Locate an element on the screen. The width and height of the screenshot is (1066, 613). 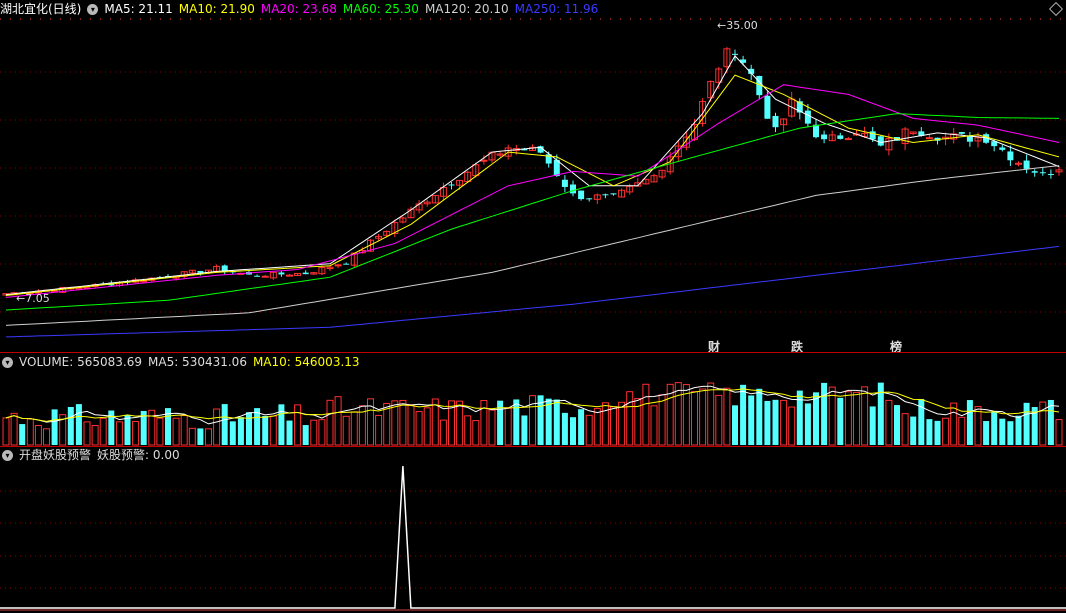
volume-chart is located at coordinates (532, 414).